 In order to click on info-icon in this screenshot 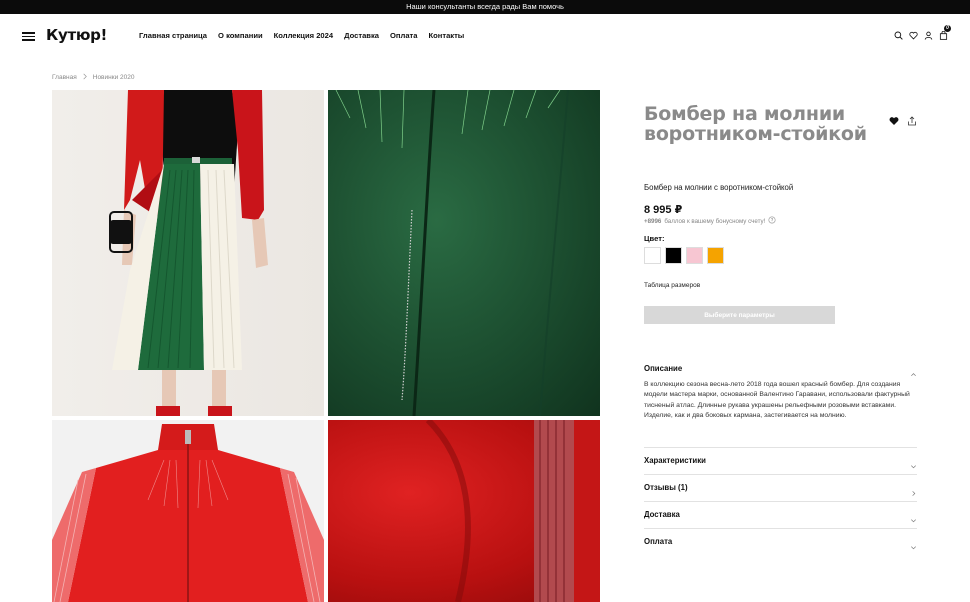, I will do `click(772, 221)`.